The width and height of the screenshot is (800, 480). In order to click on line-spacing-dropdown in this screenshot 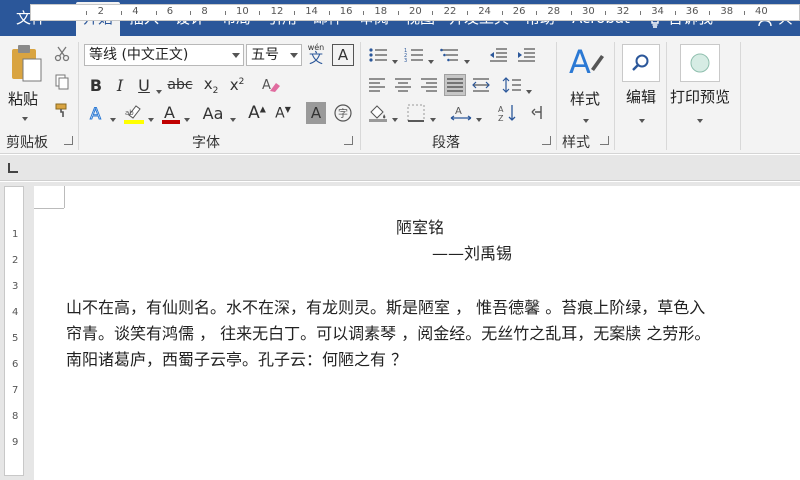, I will do `click(529, 90)`.